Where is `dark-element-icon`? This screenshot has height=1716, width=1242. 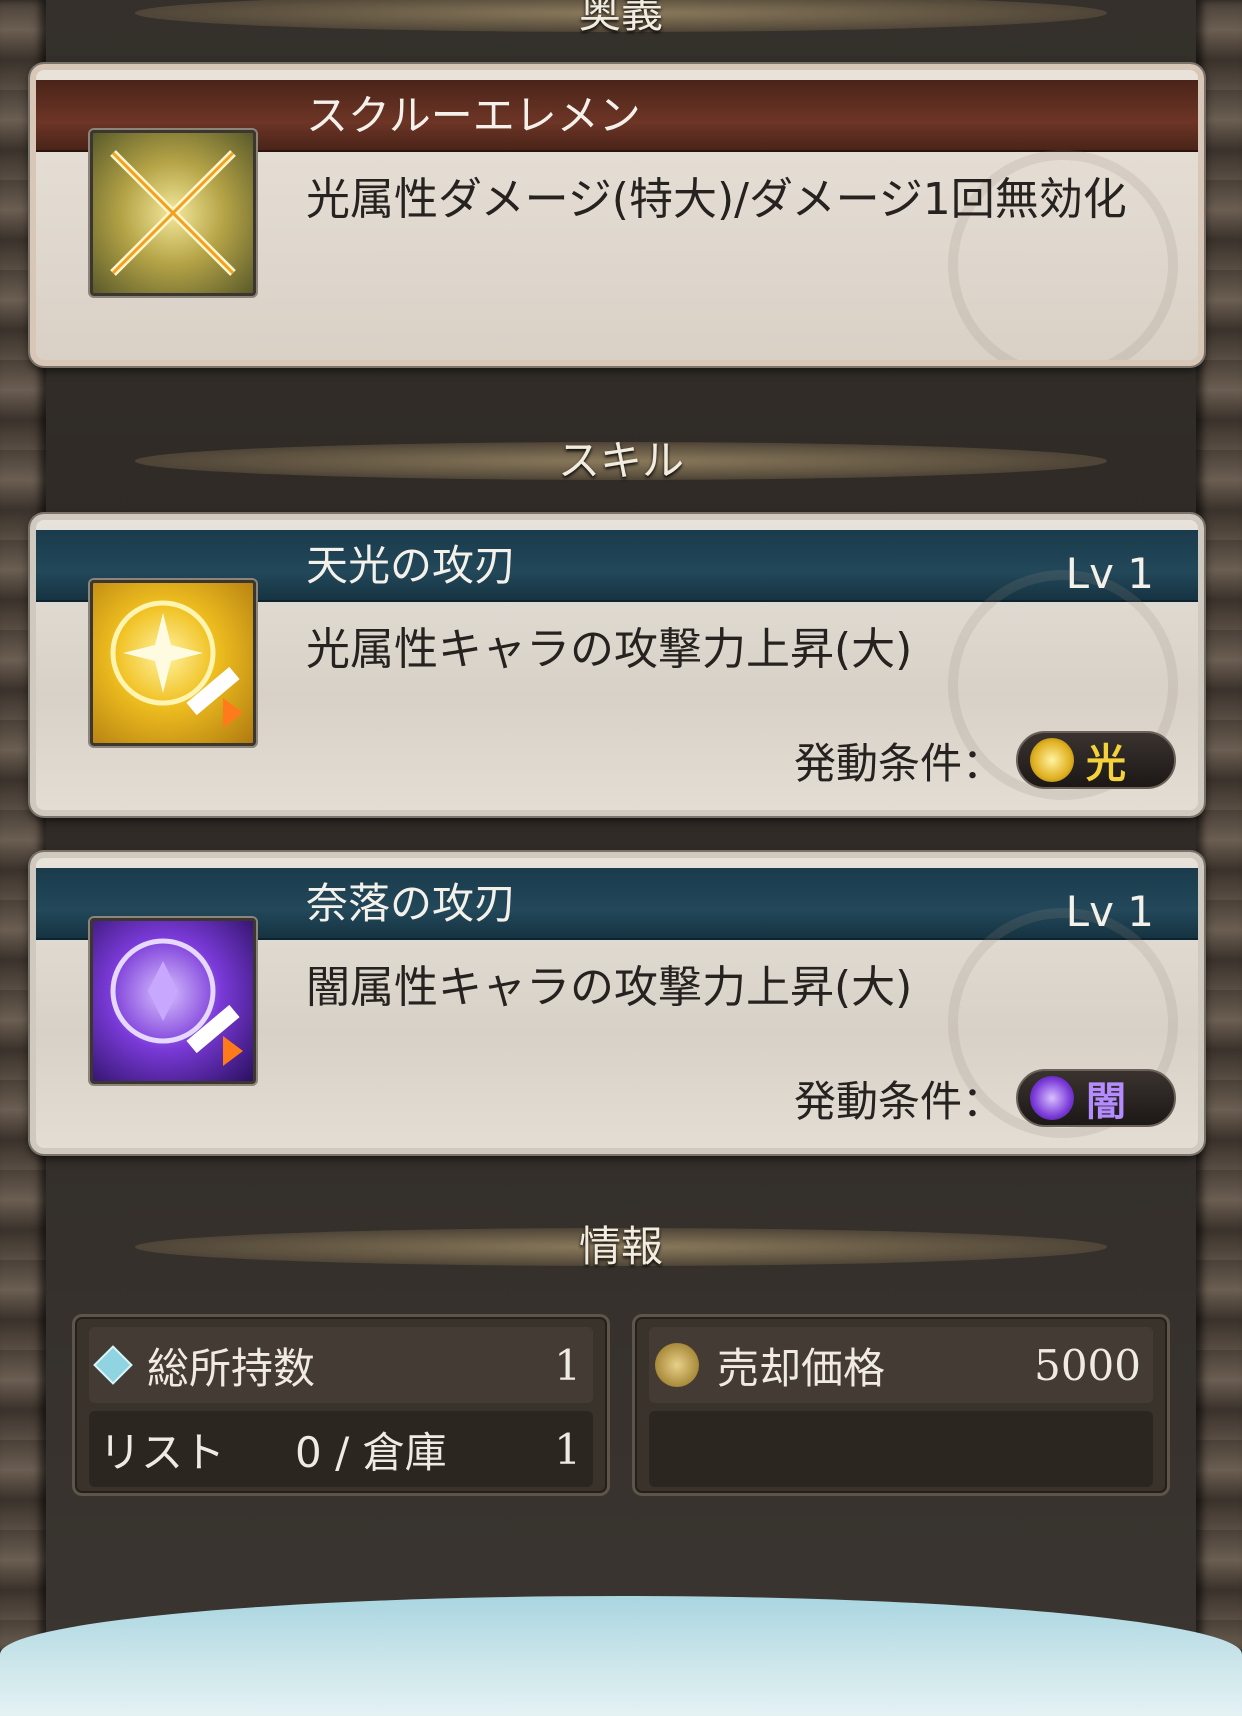 dark-element-icon is located at coordinates (1052, 1098).